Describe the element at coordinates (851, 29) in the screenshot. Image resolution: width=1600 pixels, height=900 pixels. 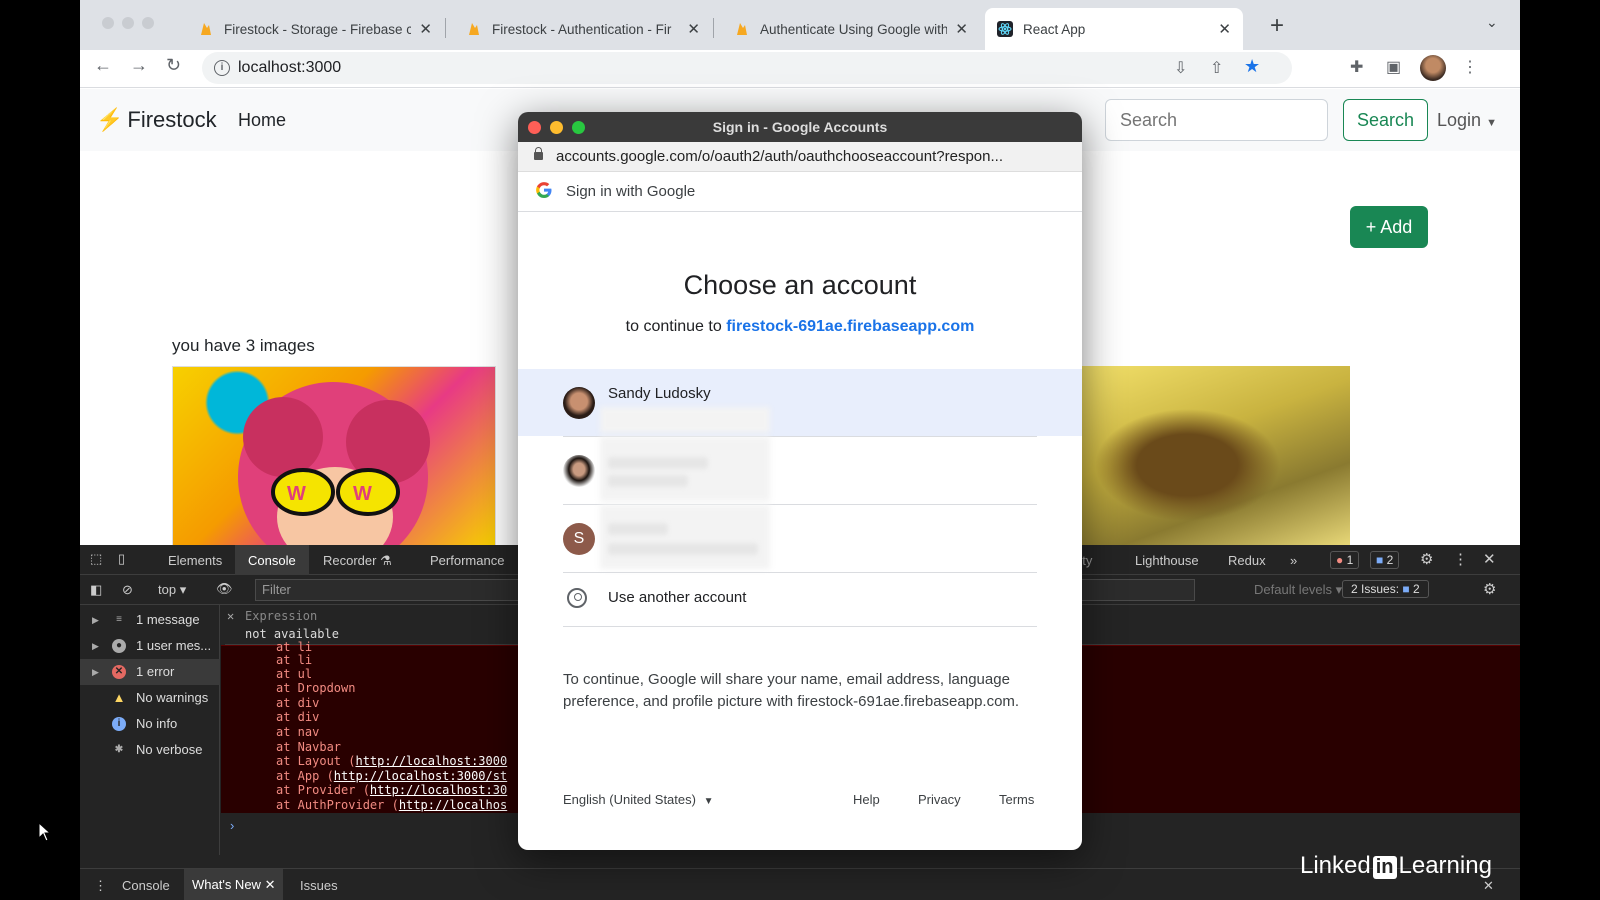
I see `tab-authenticate-google: Authenticate Using Google with ✕` at that location.